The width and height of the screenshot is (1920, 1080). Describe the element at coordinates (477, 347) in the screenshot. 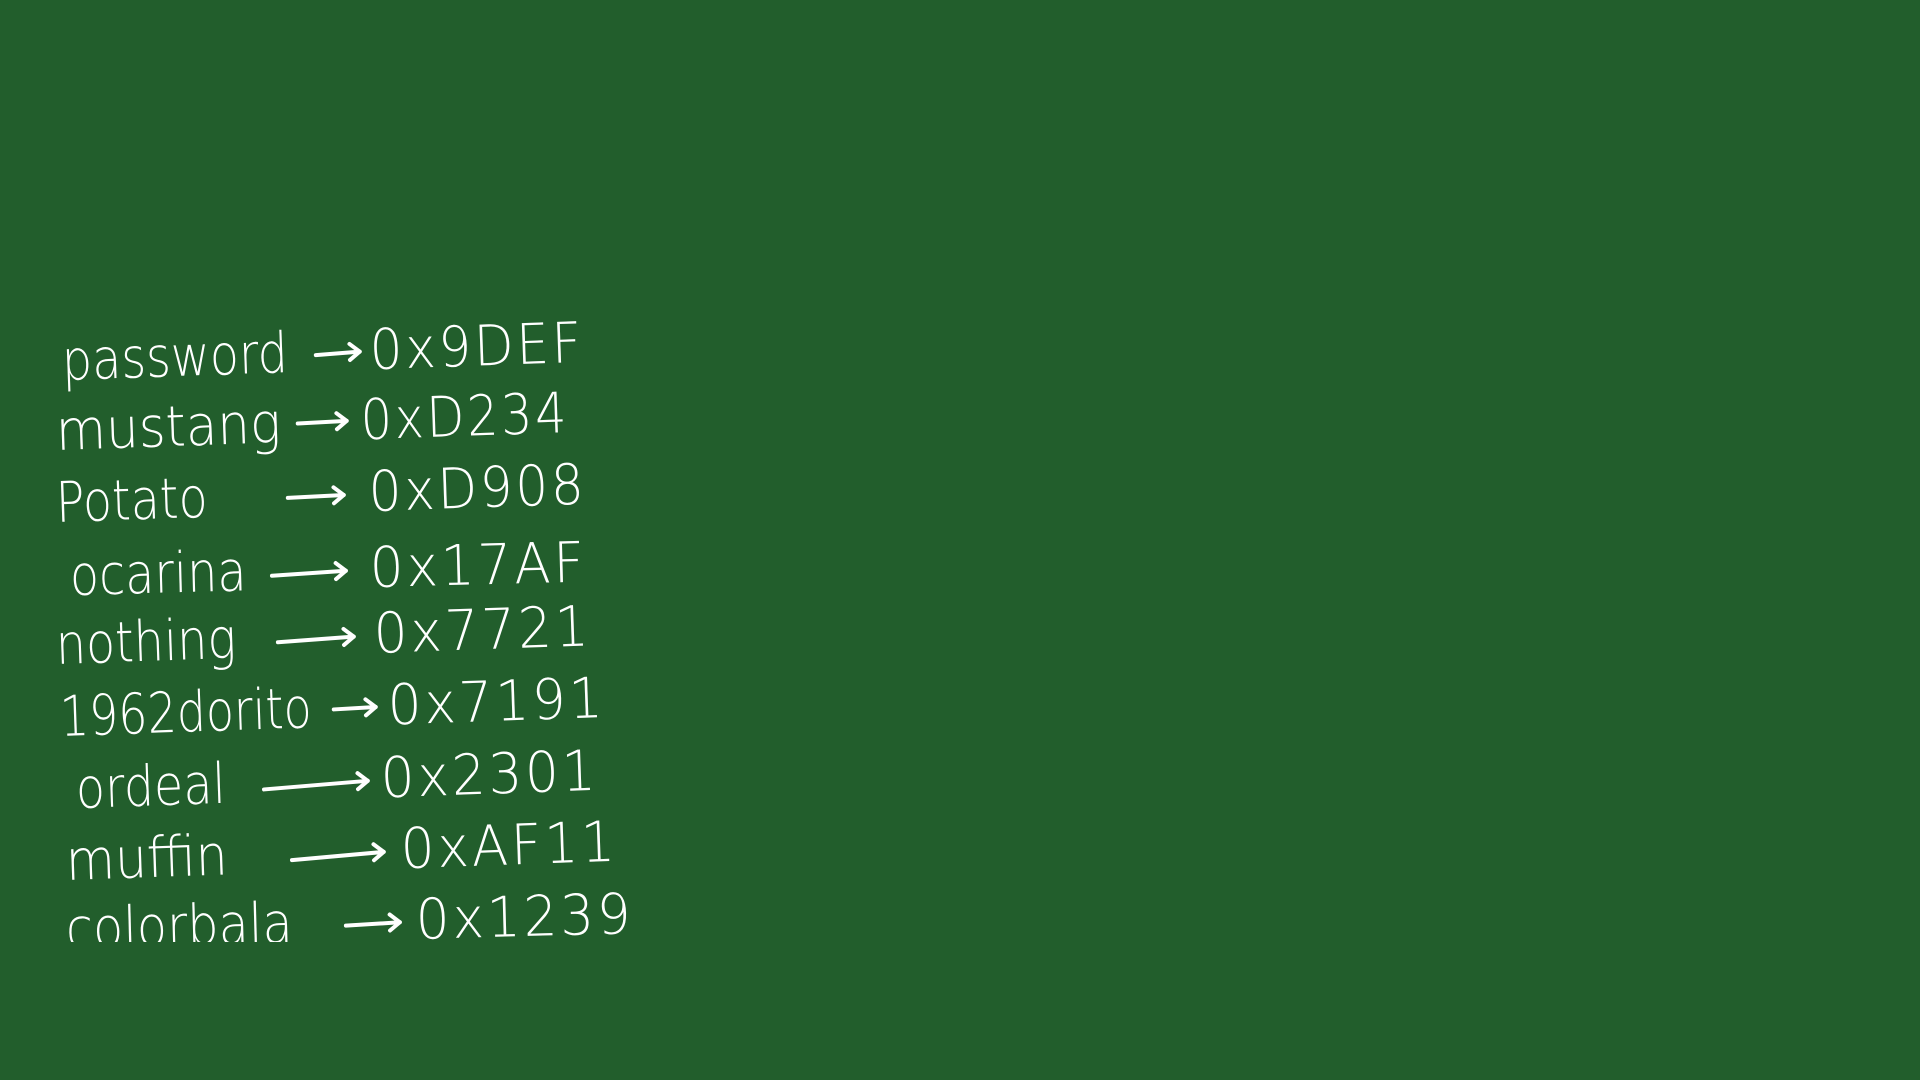

I see `hash-value-text: 0x9DEF` at that location.